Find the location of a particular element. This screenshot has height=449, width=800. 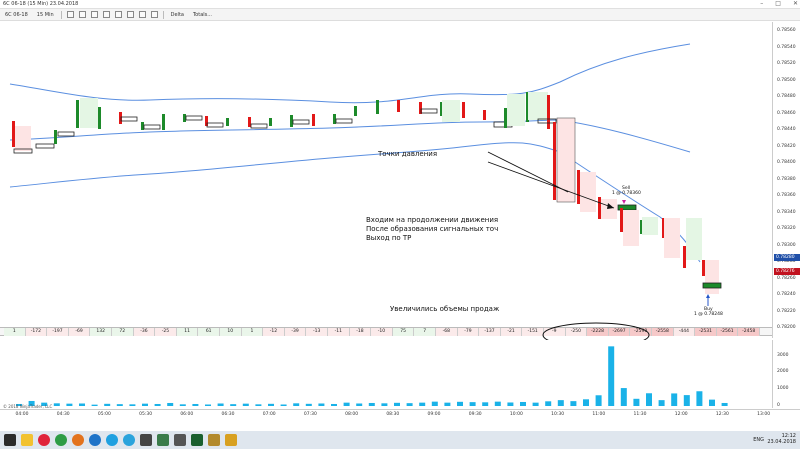

interval-selector: 15 Min is located at coordinates (45, 15).